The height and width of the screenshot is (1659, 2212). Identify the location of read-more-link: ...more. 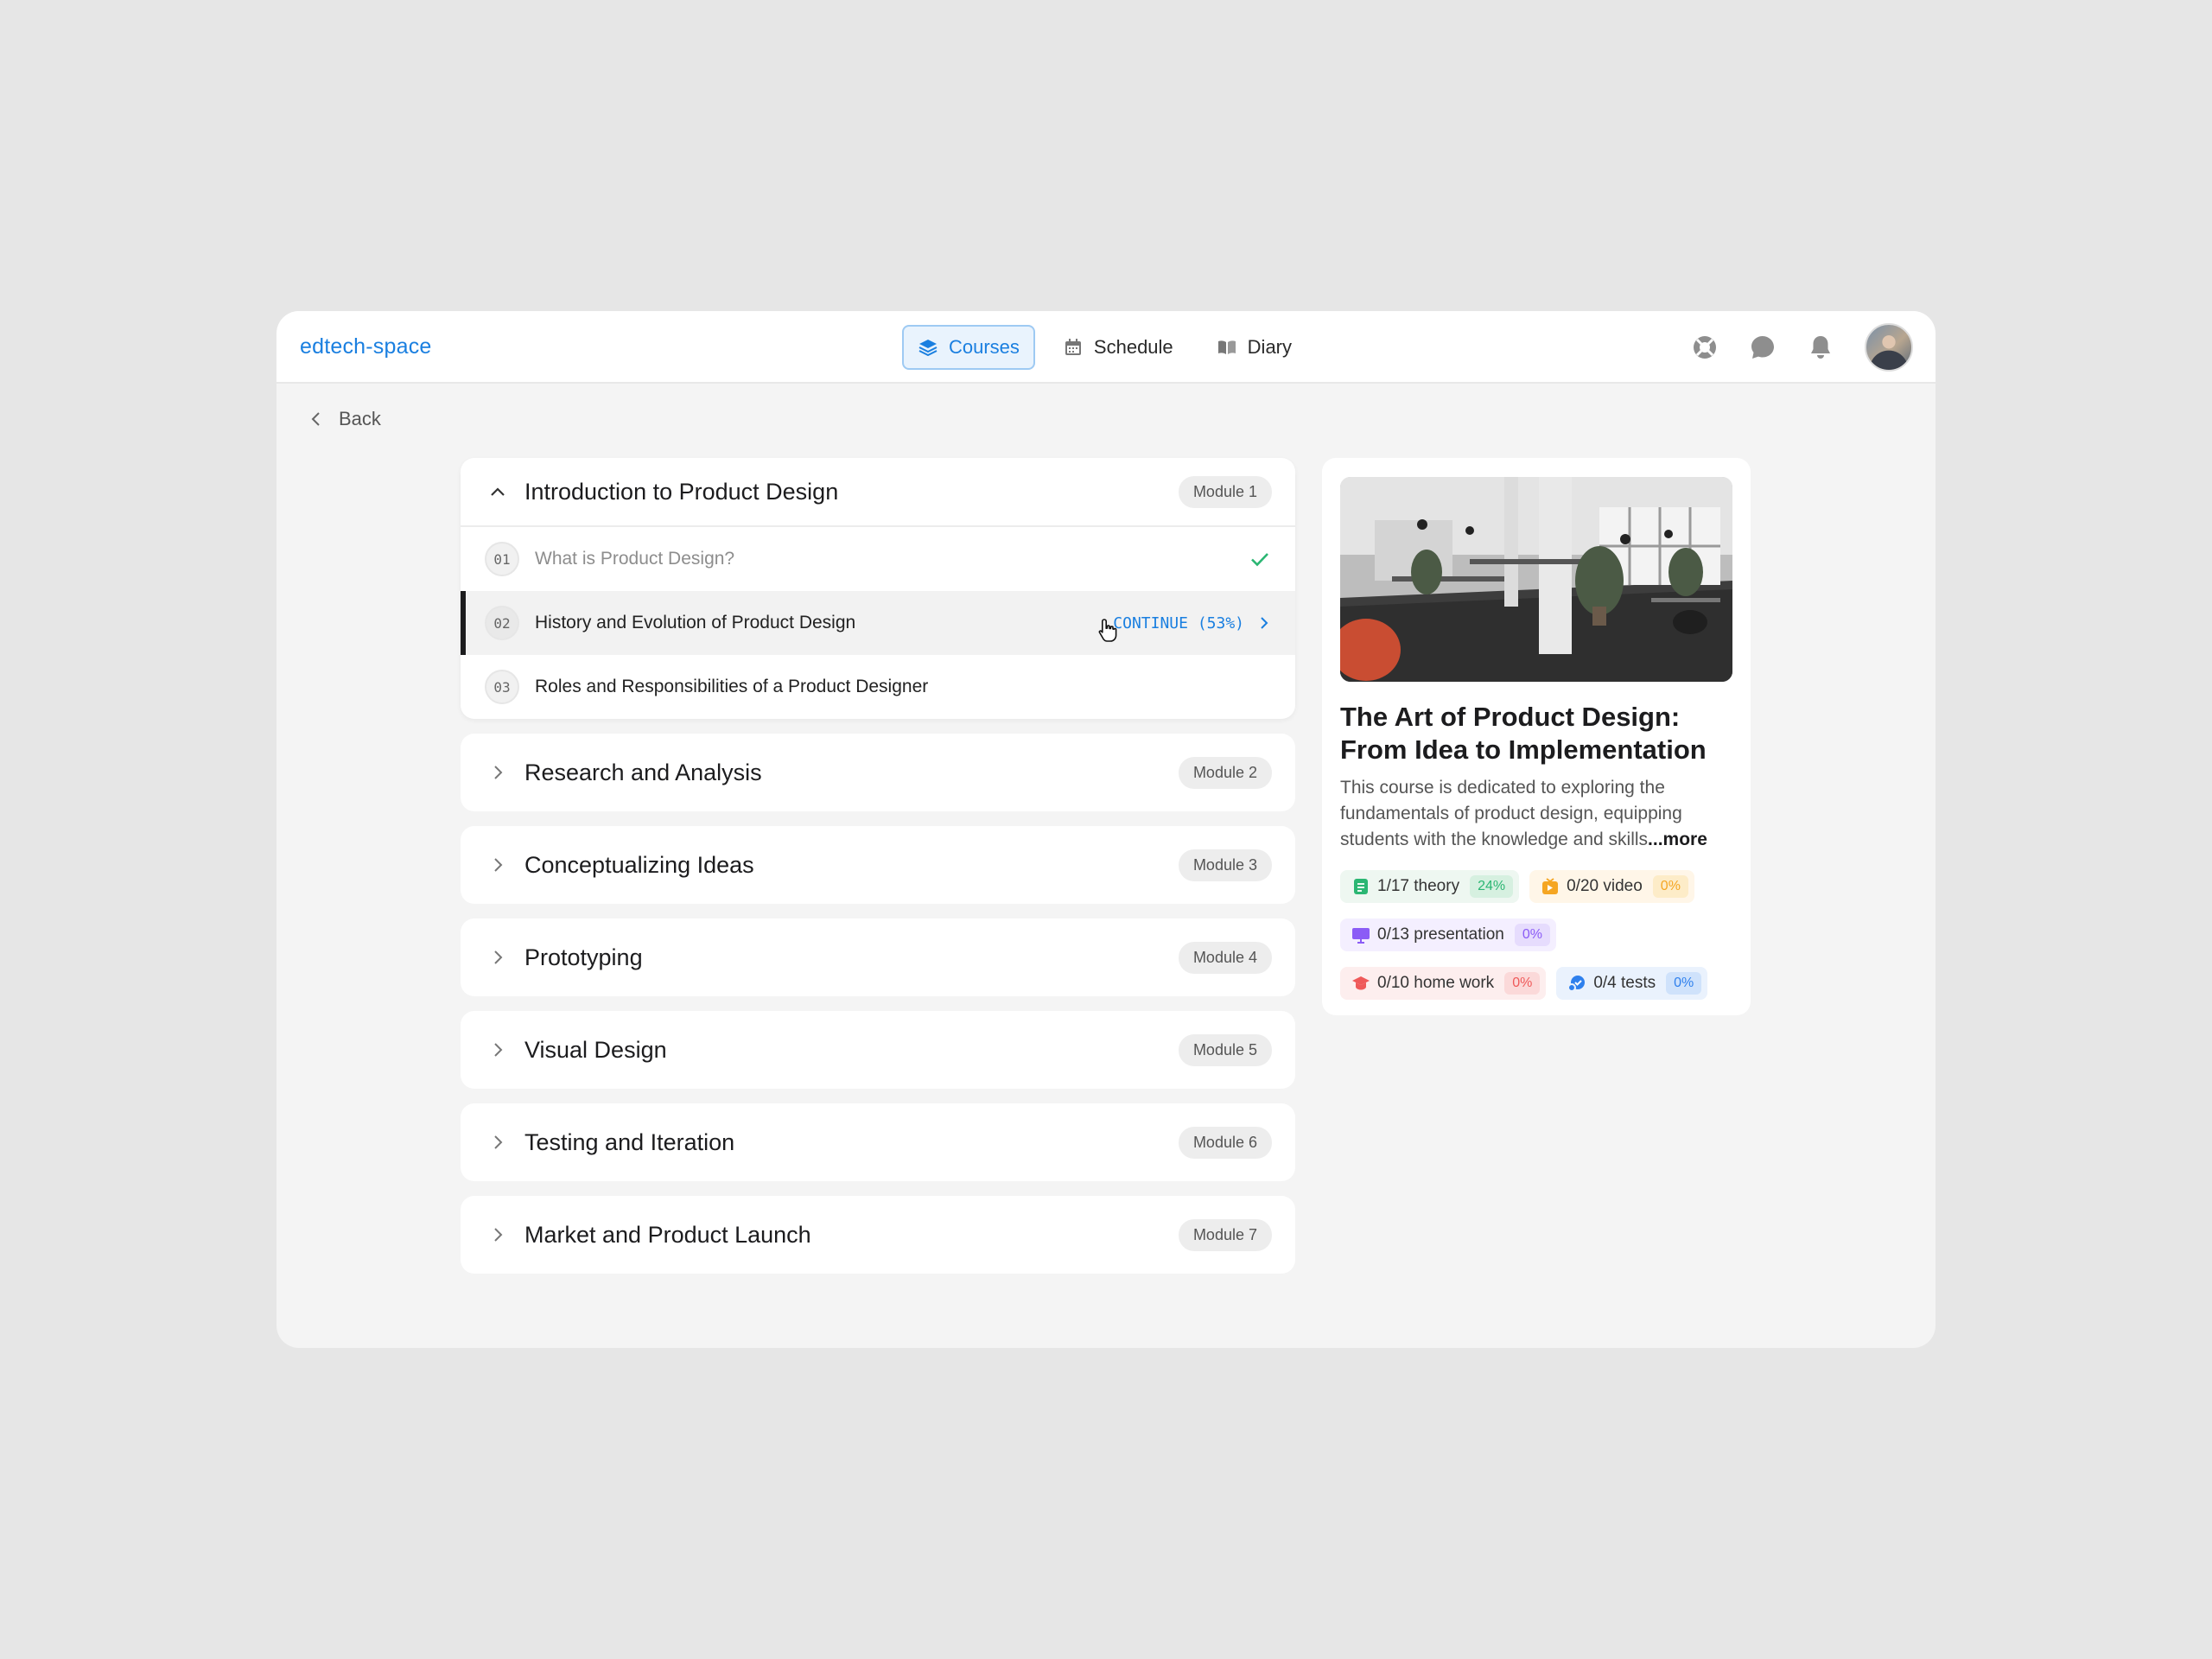
(1677, 839).